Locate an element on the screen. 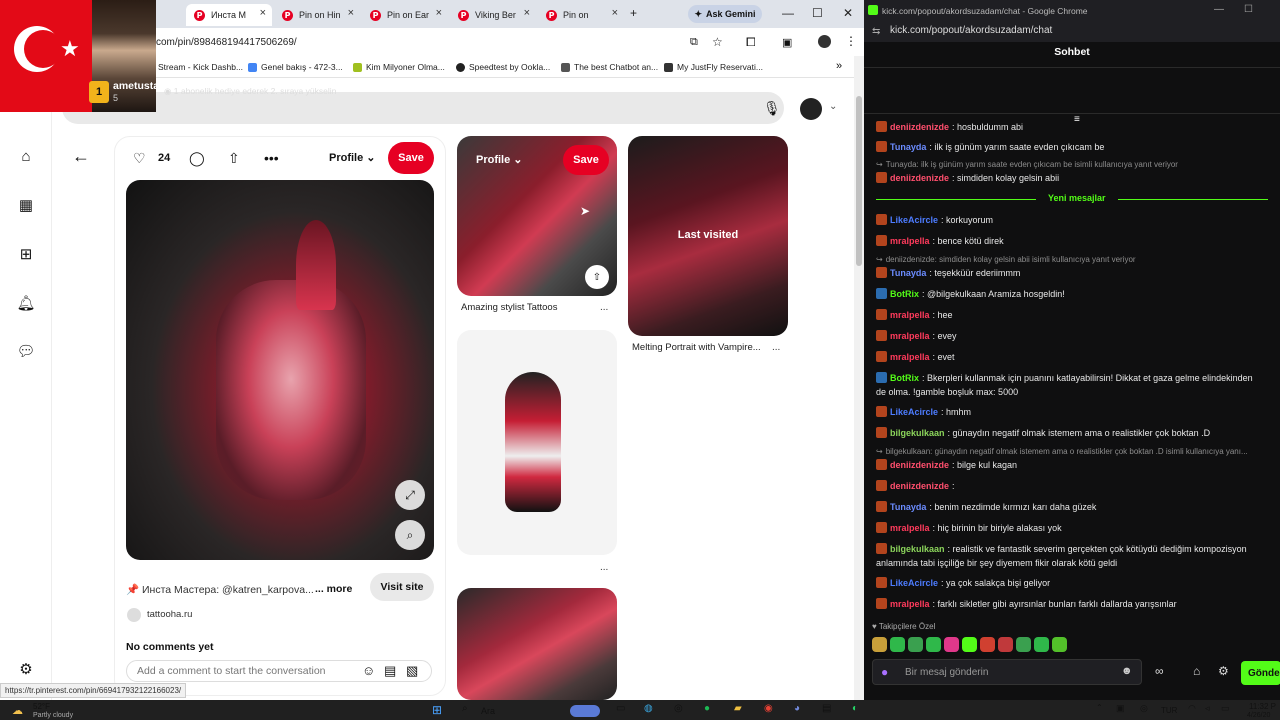 The image size is (1280, 720). filter-icon: ≡ is located at coordinates (1077, 119).